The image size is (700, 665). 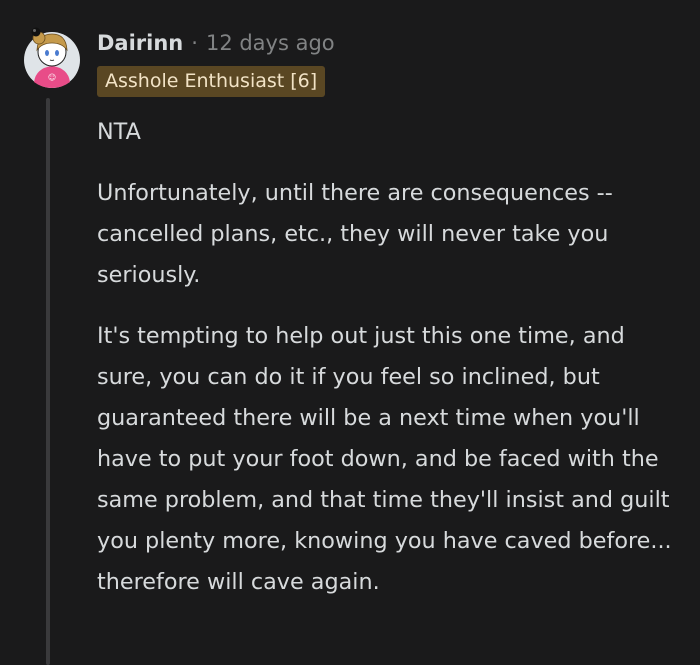 I want to click on thread-collapse-line, so click(x=48, y=381).